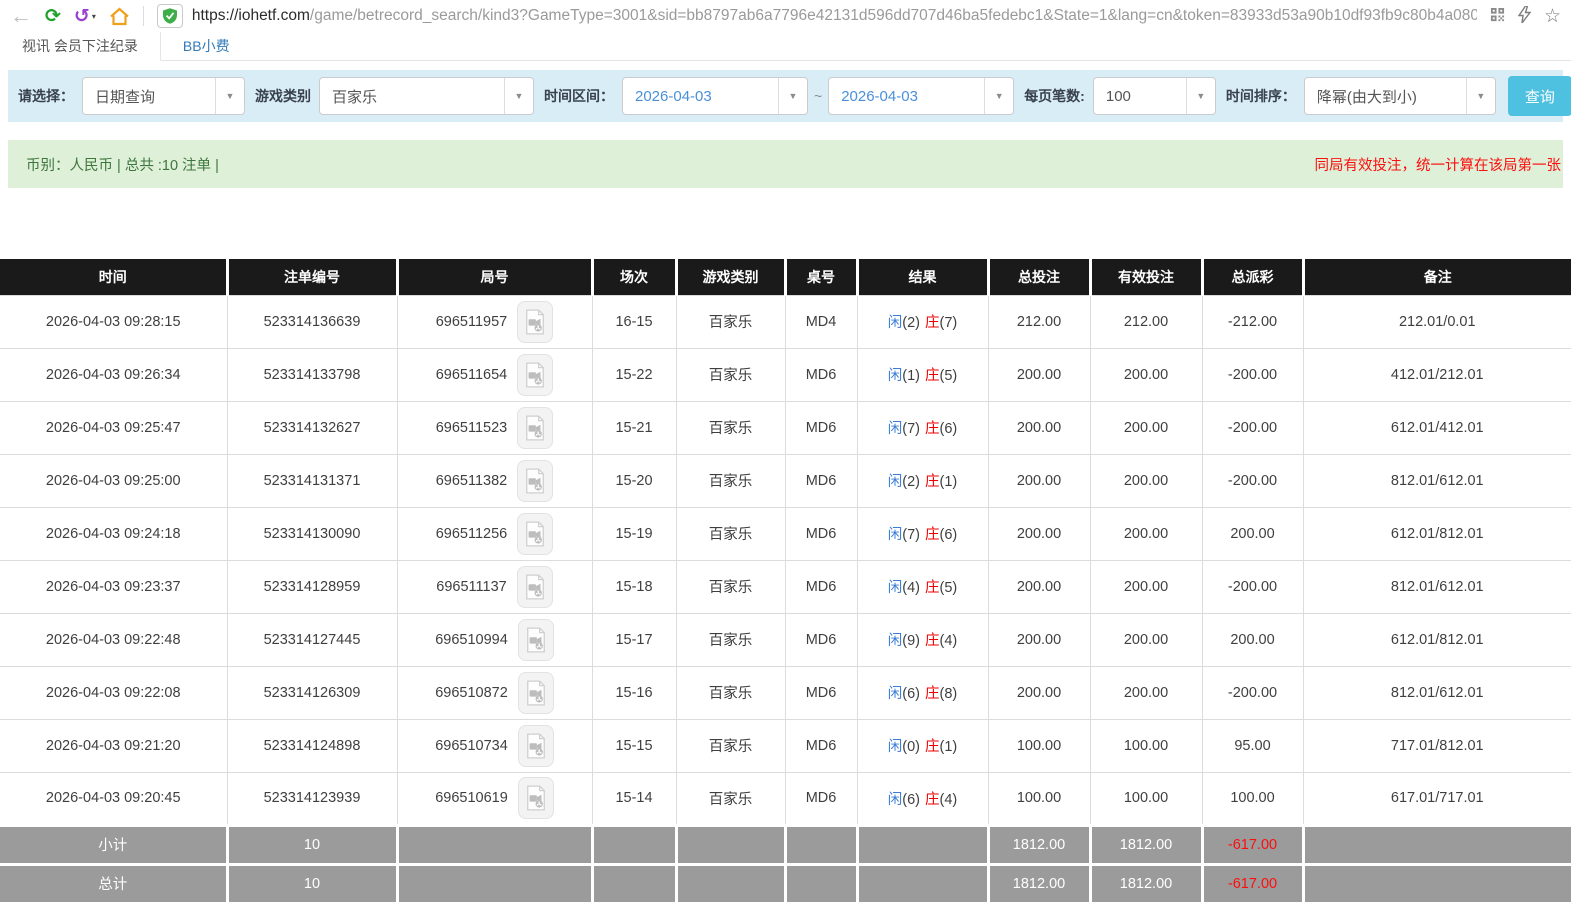 The width and height of the screenshot is (1571, 907). I want to click on query-type-select: 日期查询 ▼, so click(163, 96).